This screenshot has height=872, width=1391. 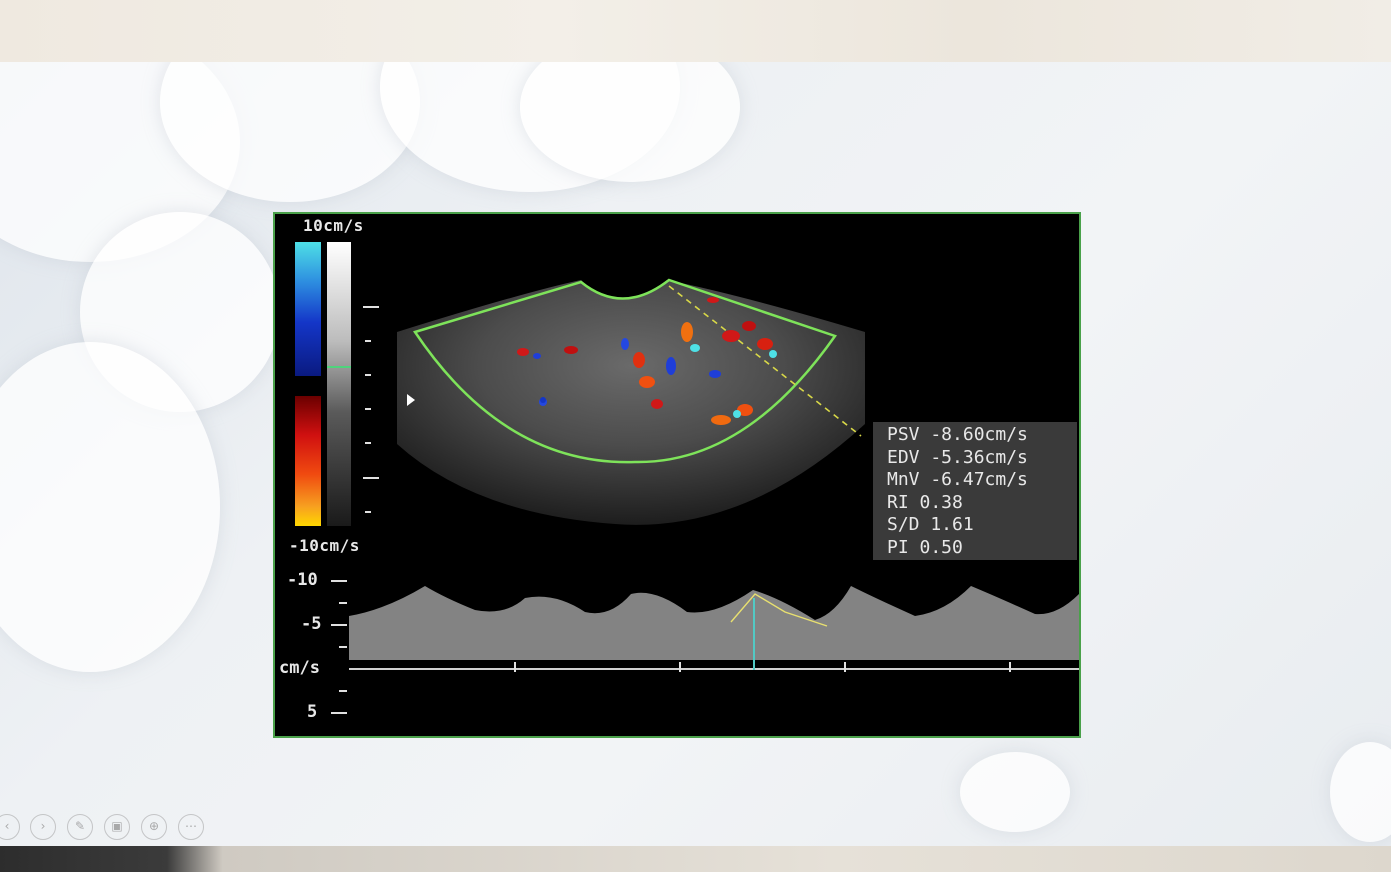 I want to click on next-slide-icon: ›, so click(x=43, y=826).